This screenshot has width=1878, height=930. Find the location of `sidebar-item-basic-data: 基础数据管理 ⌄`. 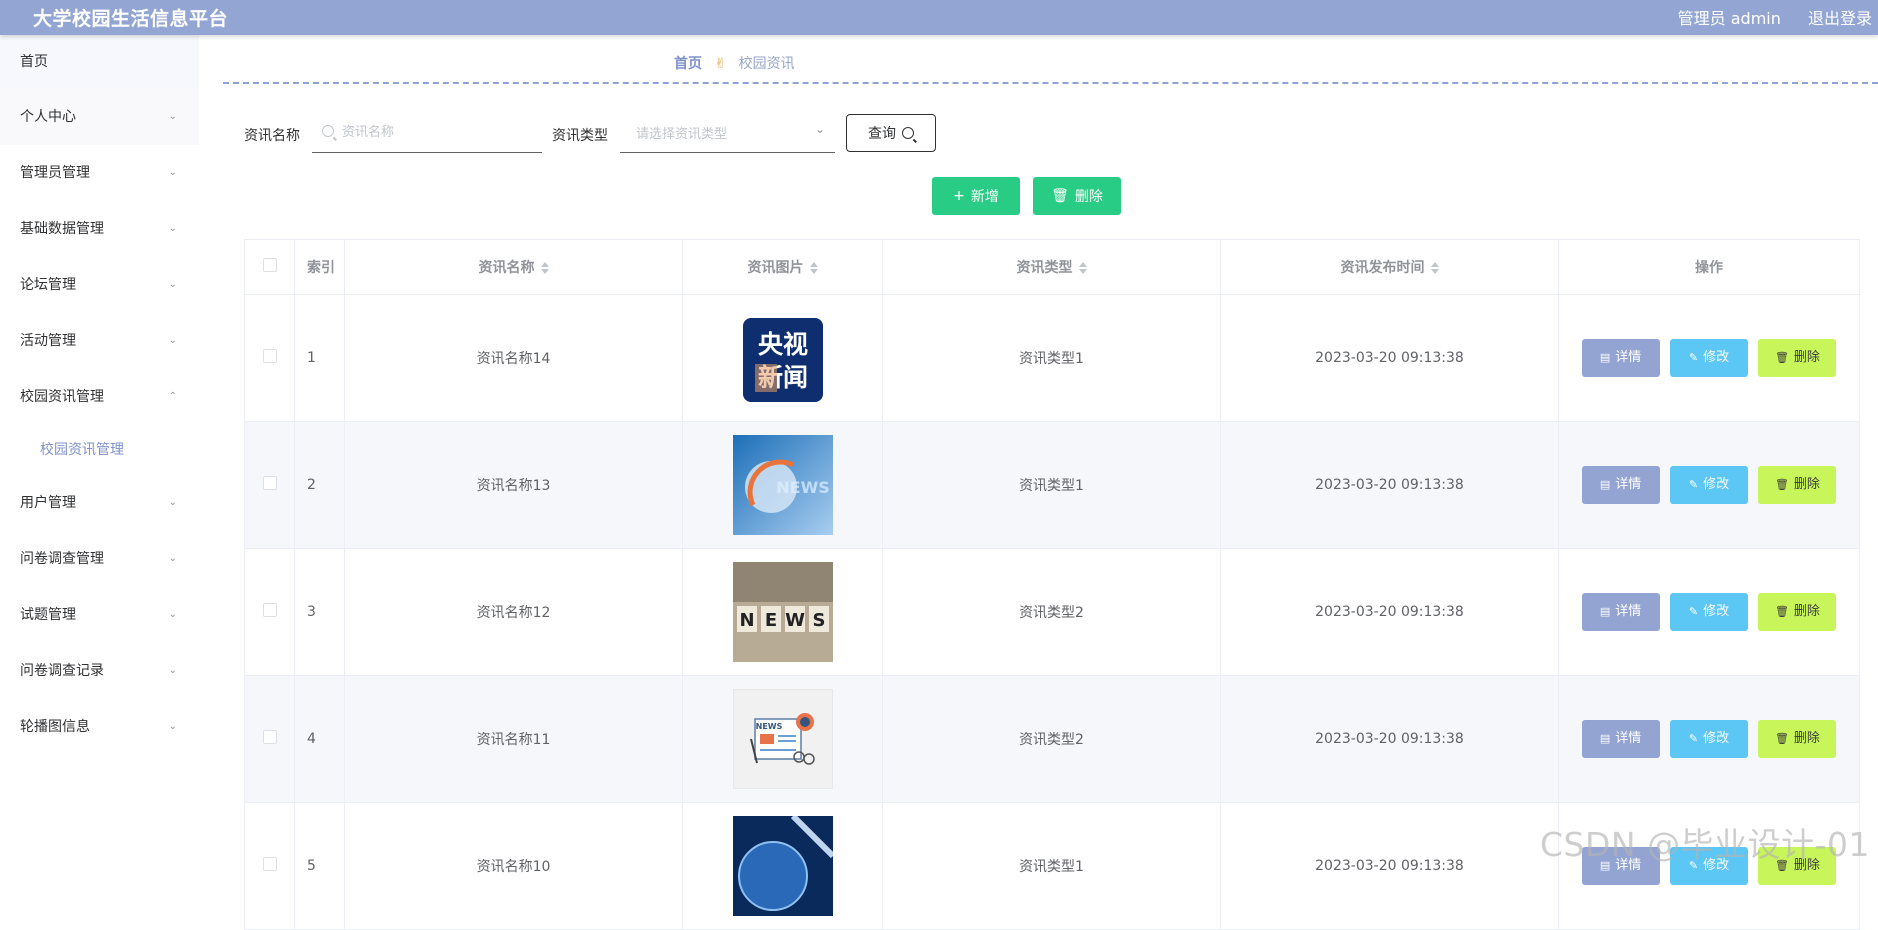

sidebar-item-basic-data: 基础数据管理 ⌄ is located at coordinates (99, 229).